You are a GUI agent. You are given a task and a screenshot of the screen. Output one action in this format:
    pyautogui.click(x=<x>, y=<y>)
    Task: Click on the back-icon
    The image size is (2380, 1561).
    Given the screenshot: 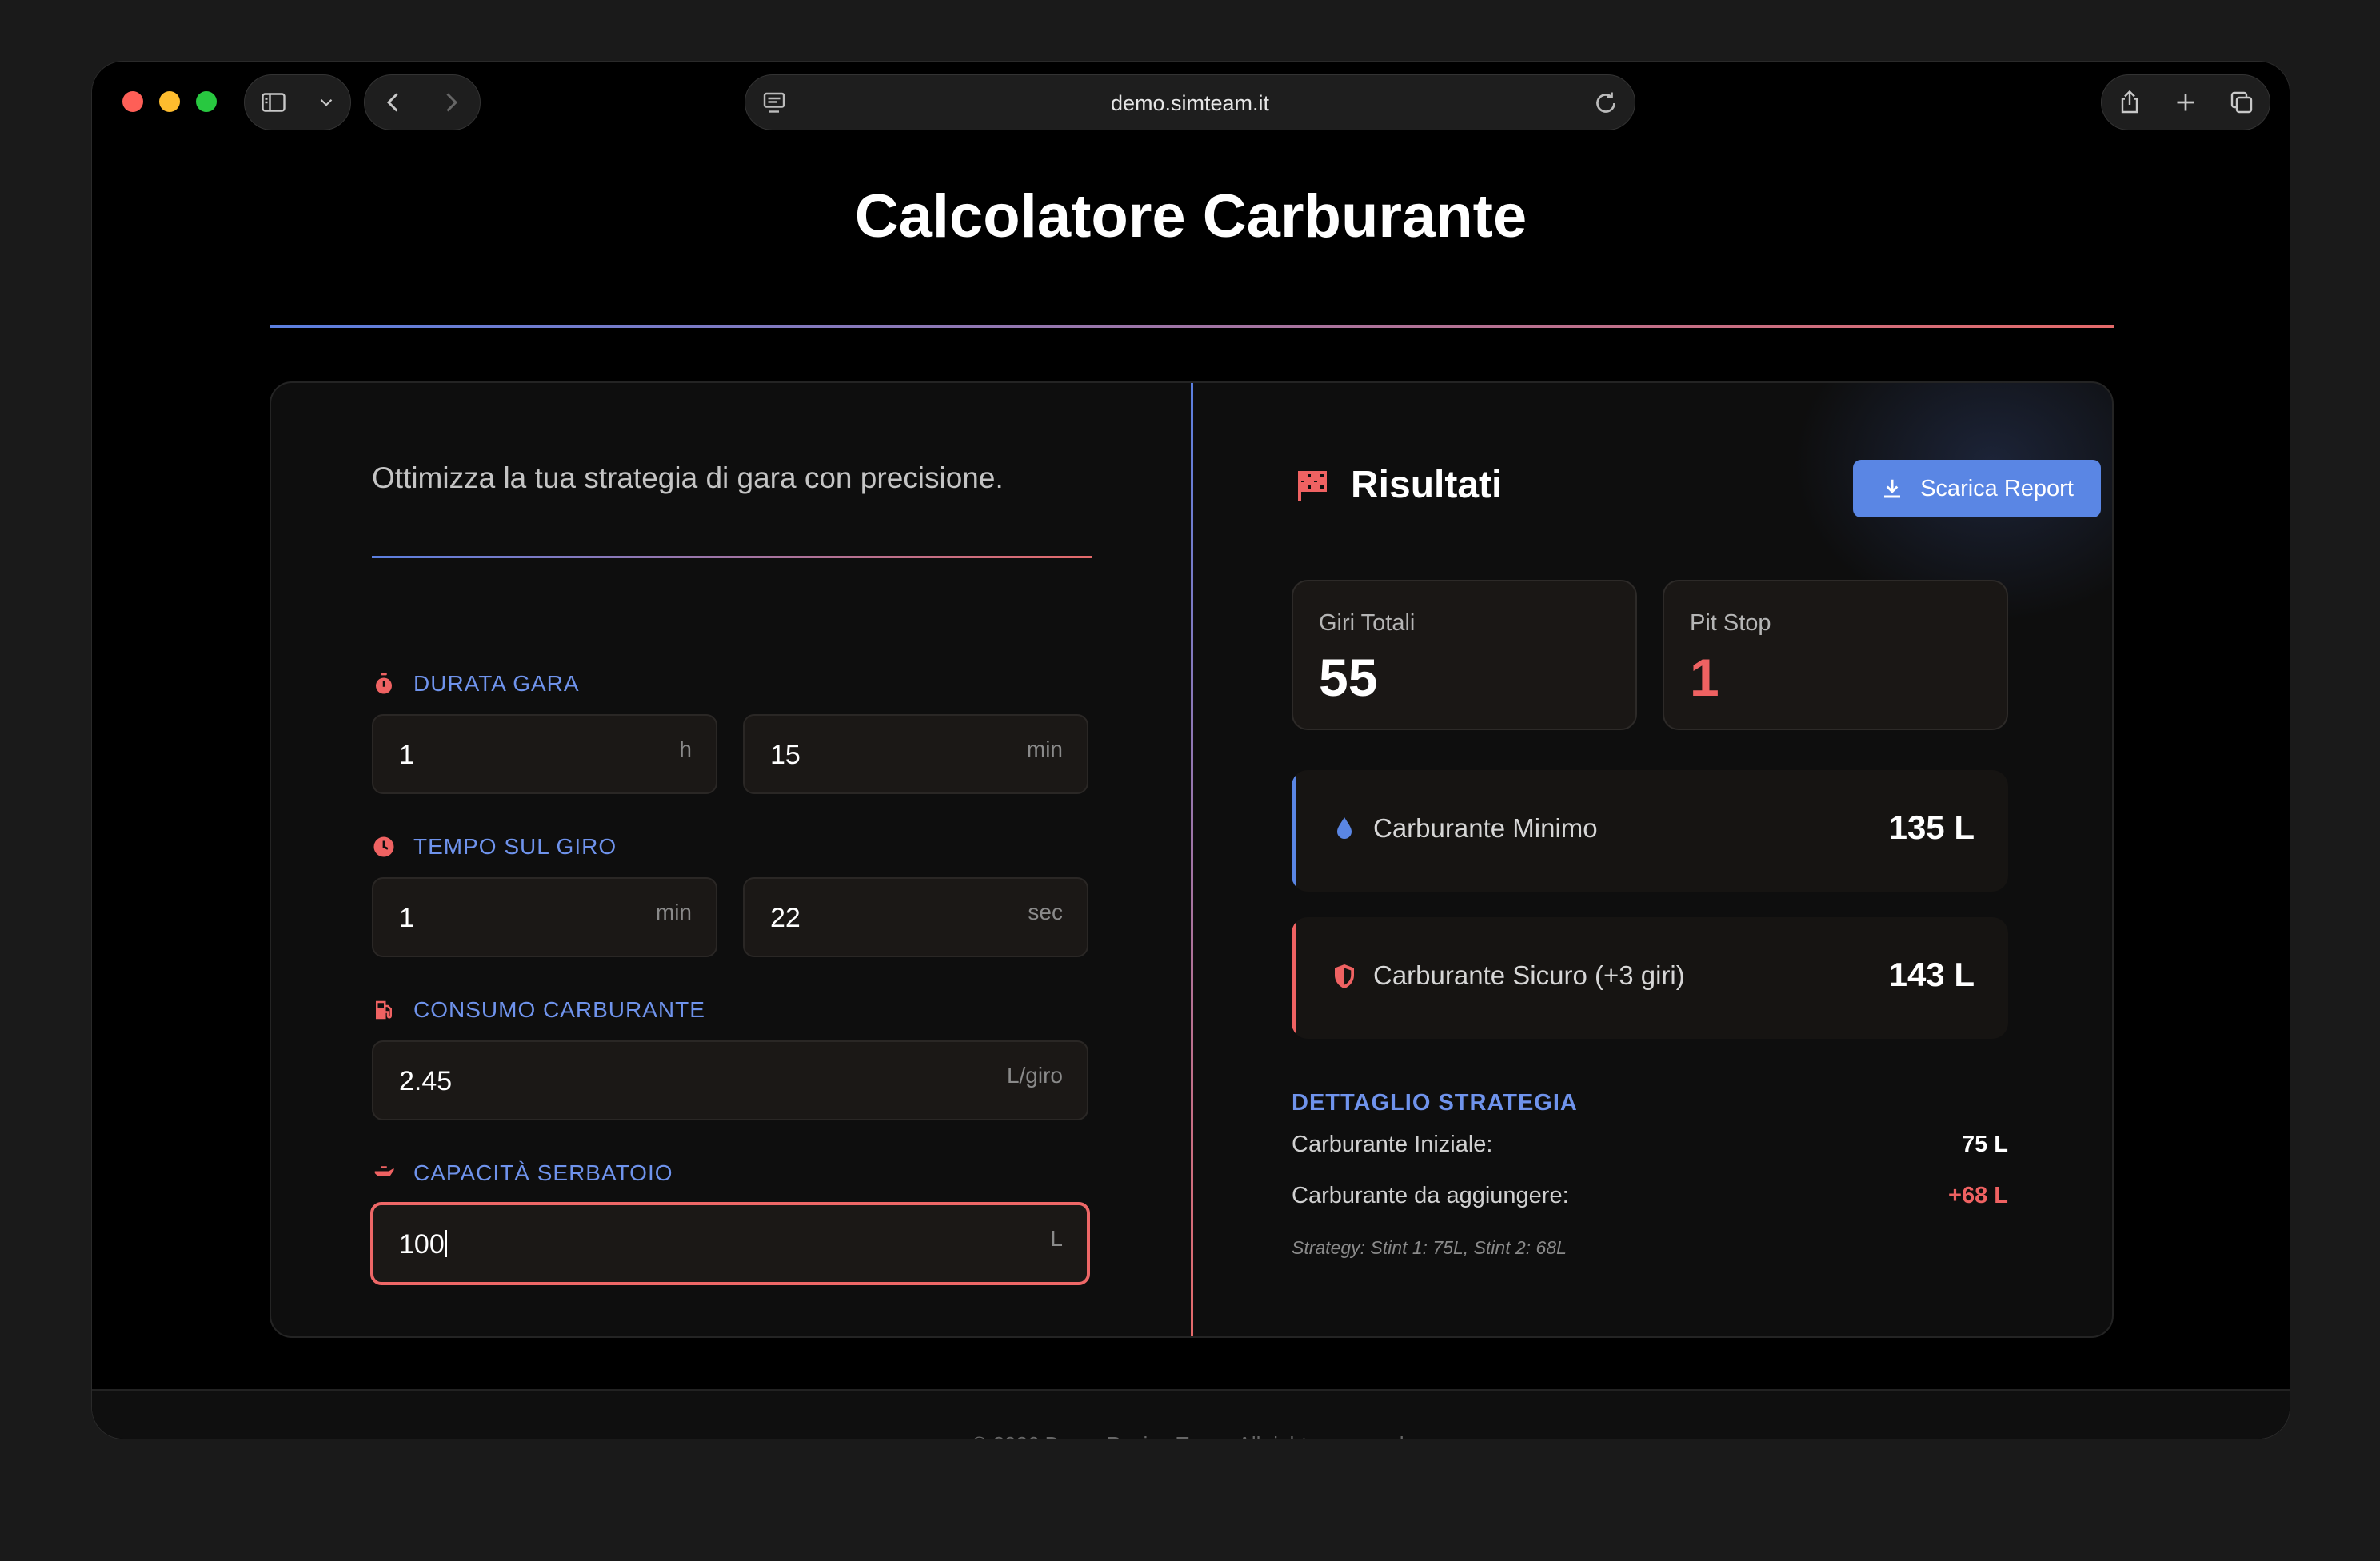 What is the action you would take?
    pyautogui.click(x=393, y=102)
    